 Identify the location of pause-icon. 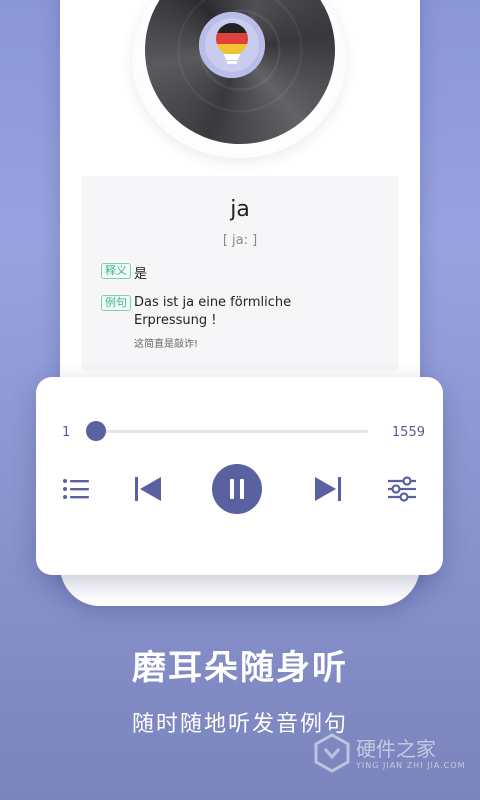
(237, 489).